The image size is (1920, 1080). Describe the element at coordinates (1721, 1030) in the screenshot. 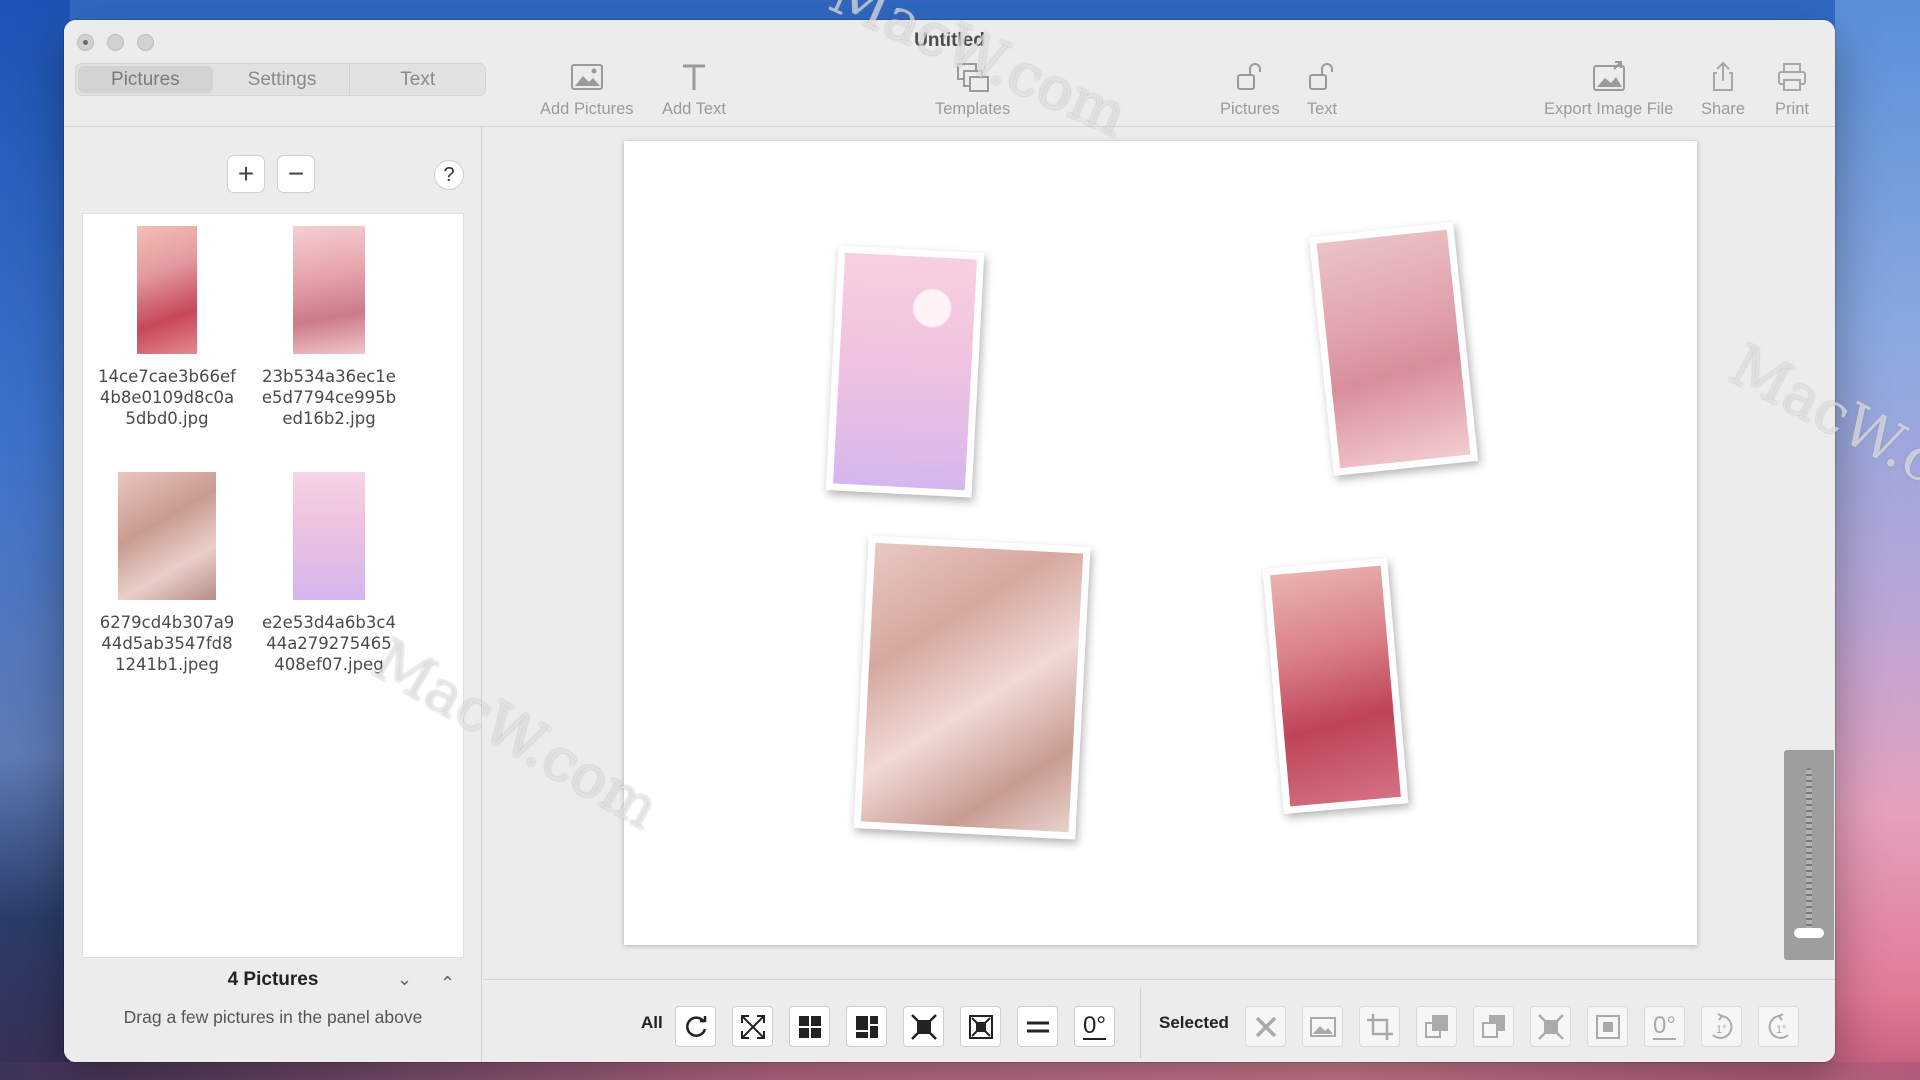

I see `svg-text: 1°` at that location.